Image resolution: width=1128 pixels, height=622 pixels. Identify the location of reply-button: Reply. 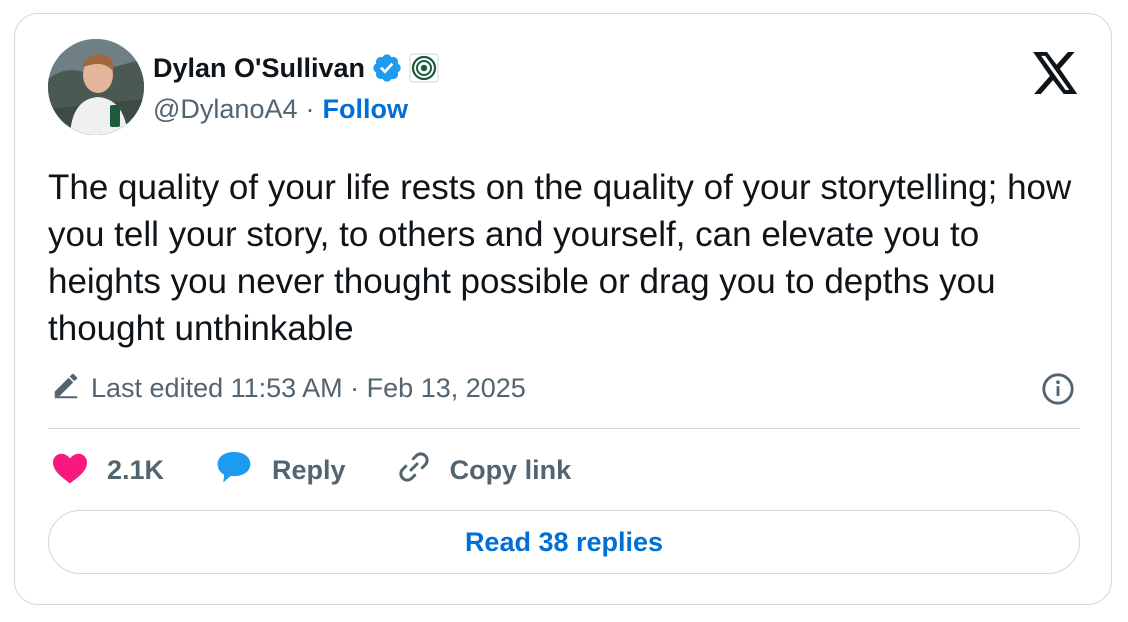
(280, 470).